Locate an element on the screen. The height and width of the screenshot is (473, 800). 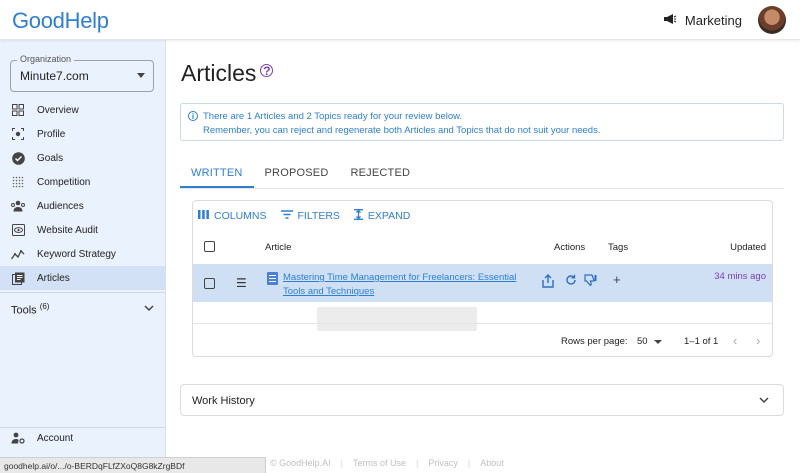
tab-rejected: REJECTED is located at coordinates (380, 175).